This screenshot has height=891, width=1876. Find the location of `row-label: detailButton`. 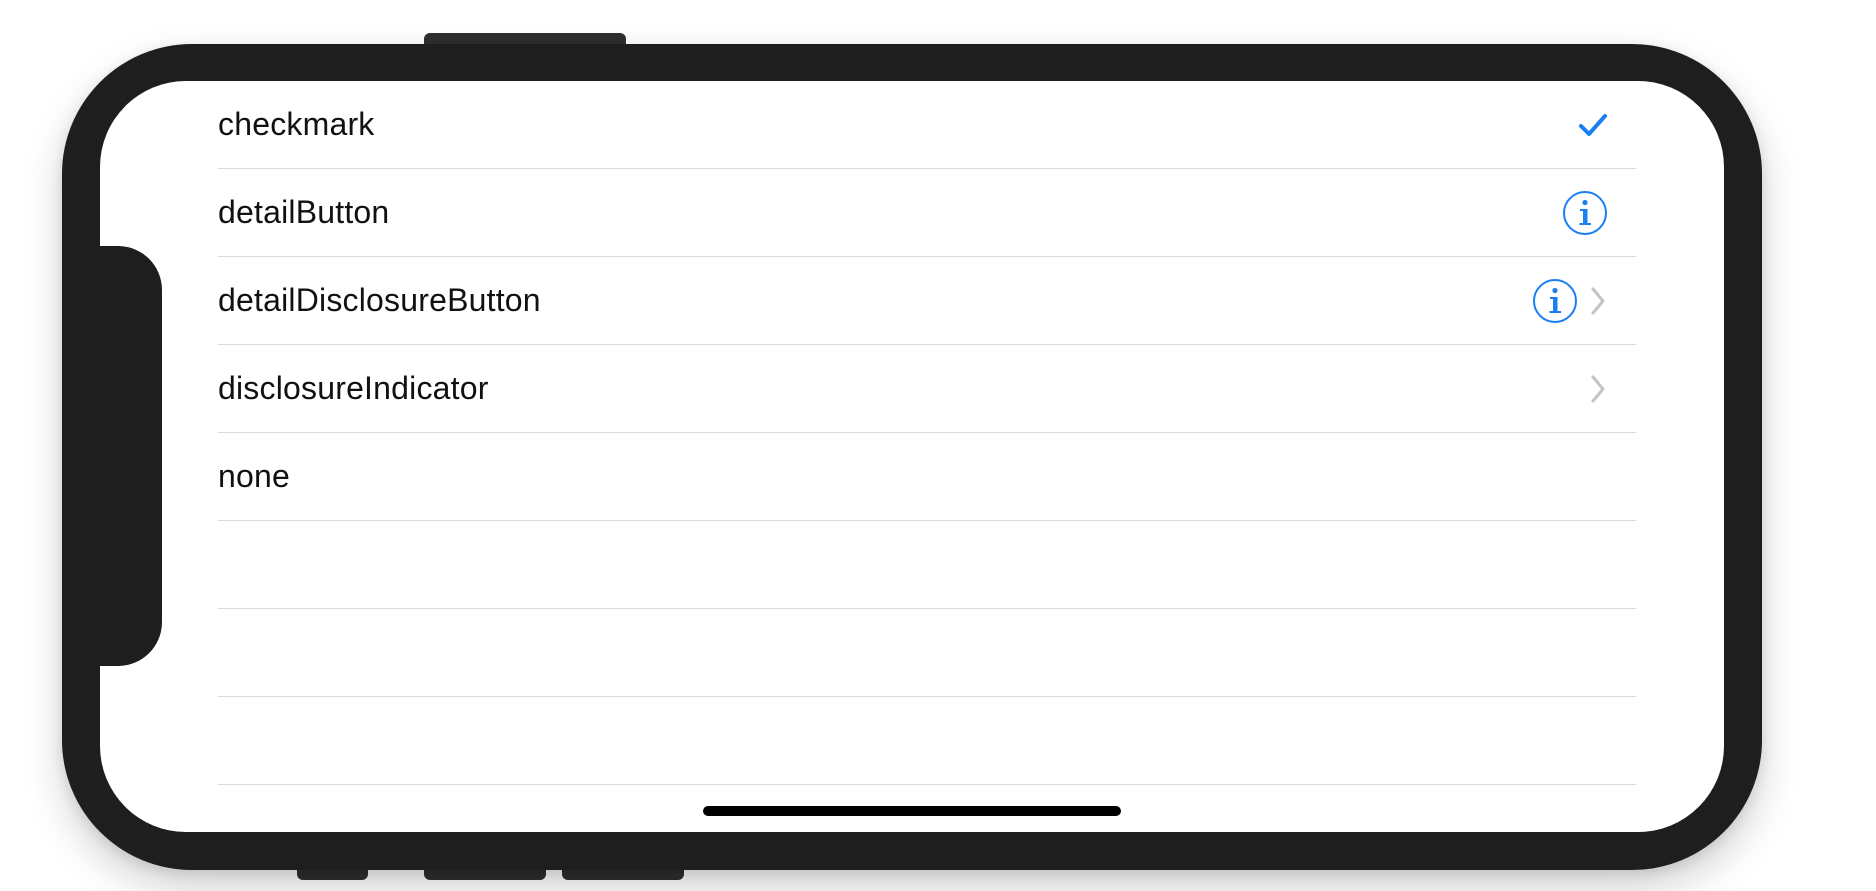

row-label: detailButton is located at coordinates (304, 212).